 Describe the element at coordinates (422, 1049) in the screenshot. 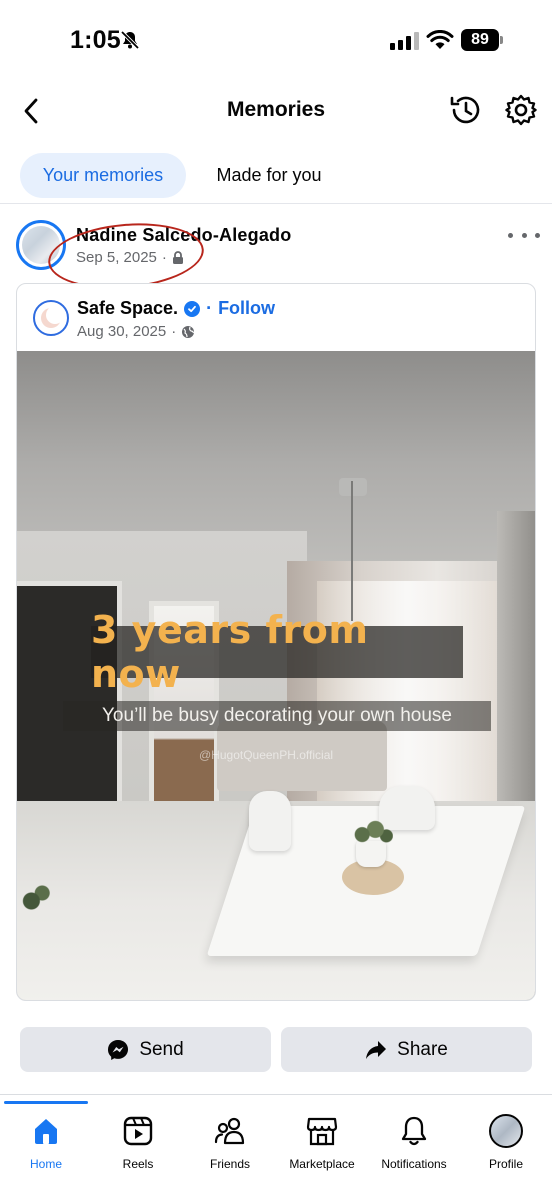

I see `share-label: Share` at that location.